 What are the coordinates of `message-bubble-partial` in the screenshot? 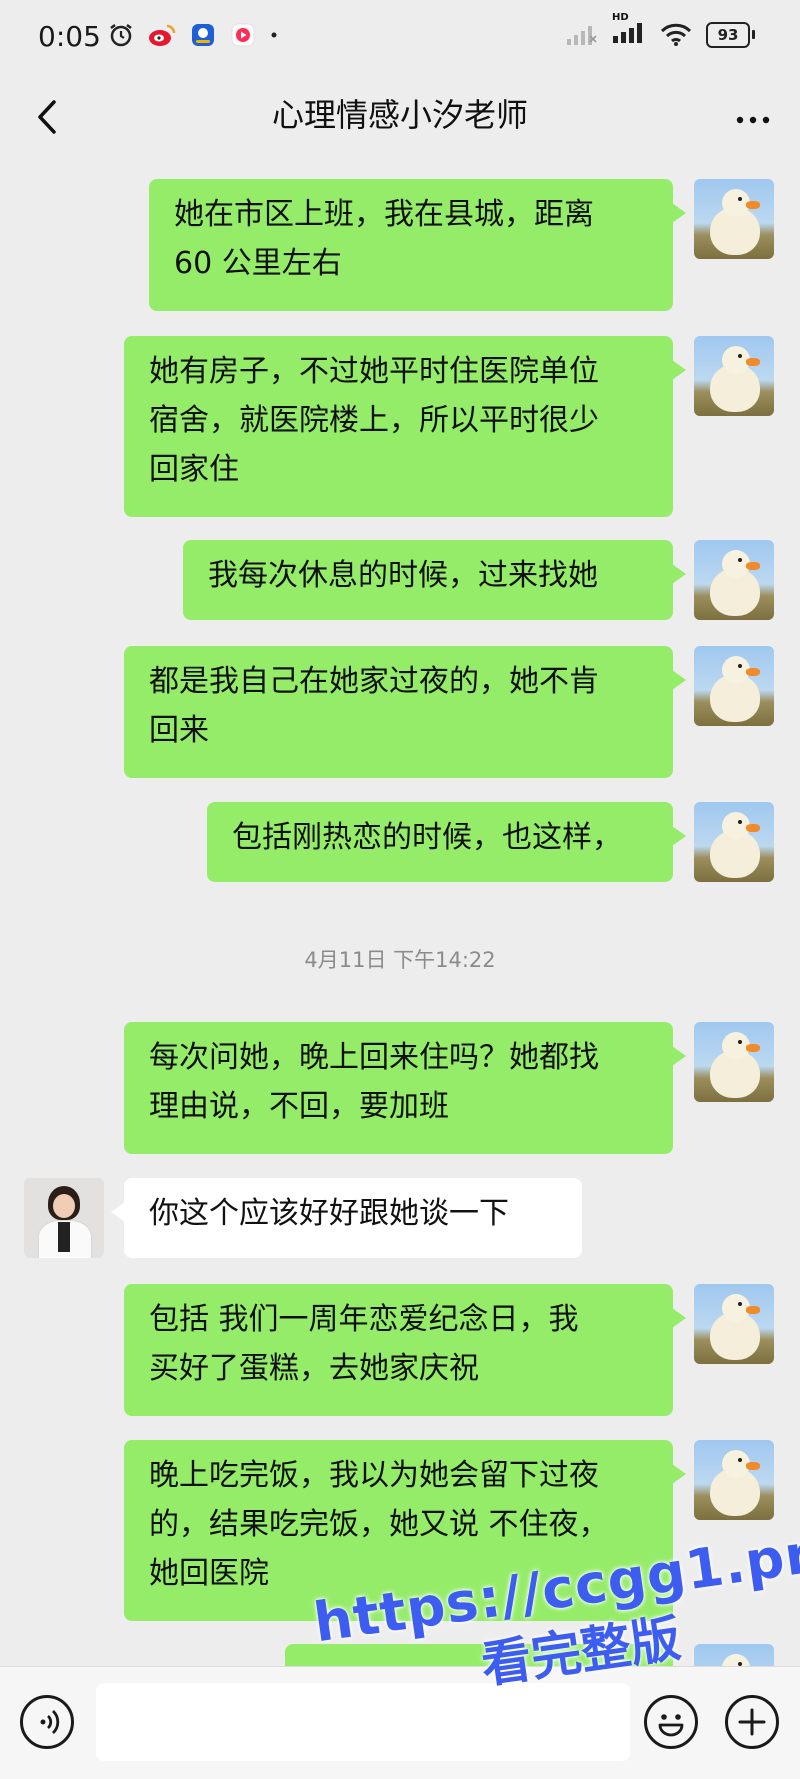 It's located at (479, 1655).